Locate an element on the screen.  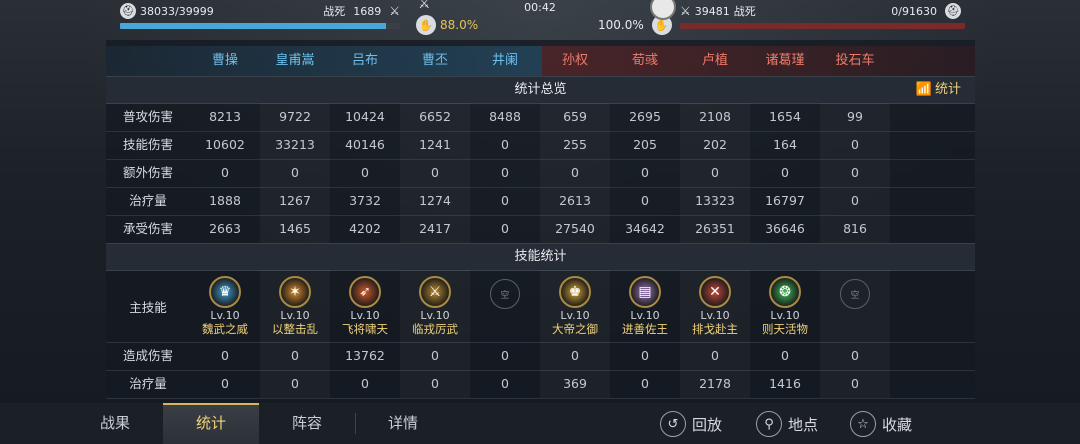
general-headers: 曹操 皇甫嵩 吕布 曹丕 井阑 孙权 荀彧 卢植 诸葛瑾 投石车 is located at coordinates (540, 61).